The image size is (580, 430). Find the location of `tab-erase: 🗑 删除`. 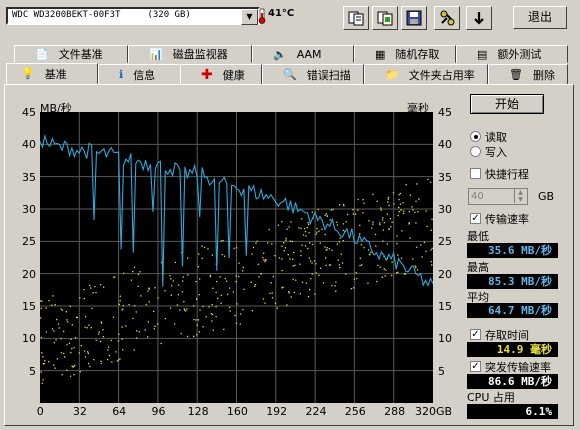

tab-erase: 🗑 删除 is located at coordinates (528, 74).